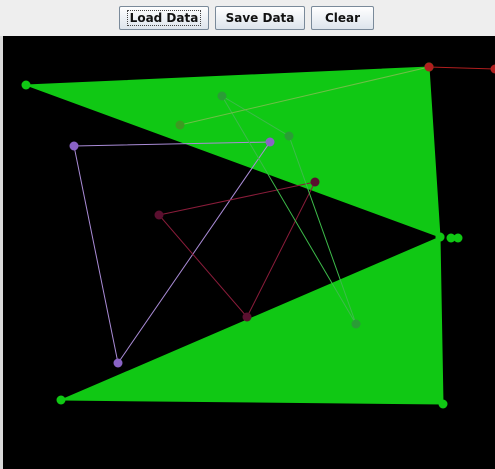  I want to click on load-data-label: Load Data, so click(164, 18).